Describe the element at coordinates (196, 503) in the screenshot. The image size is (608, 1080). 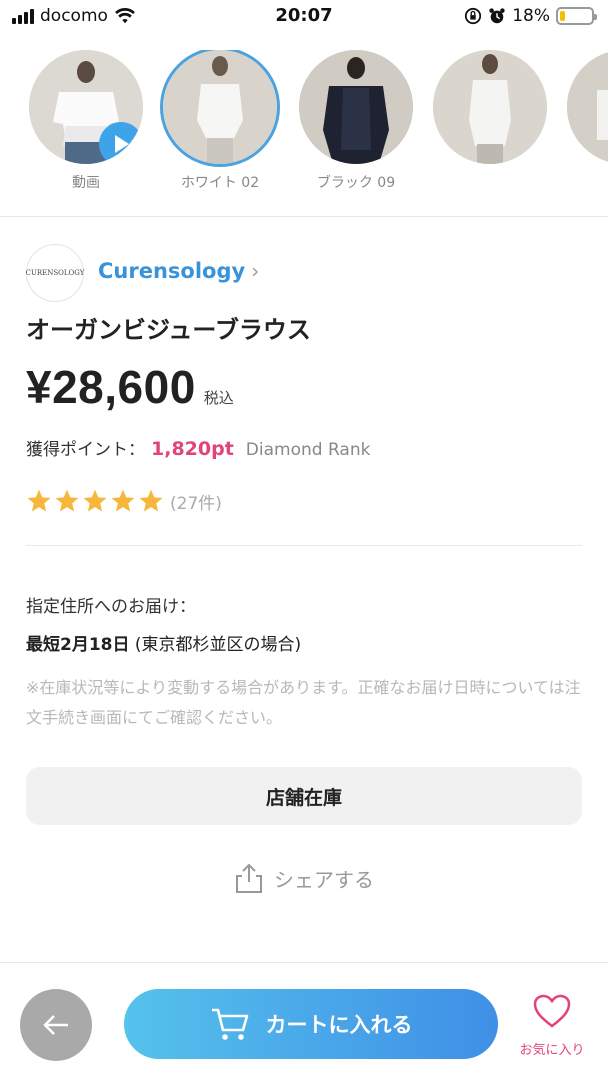
I see `review-count: (27件)` at that location.